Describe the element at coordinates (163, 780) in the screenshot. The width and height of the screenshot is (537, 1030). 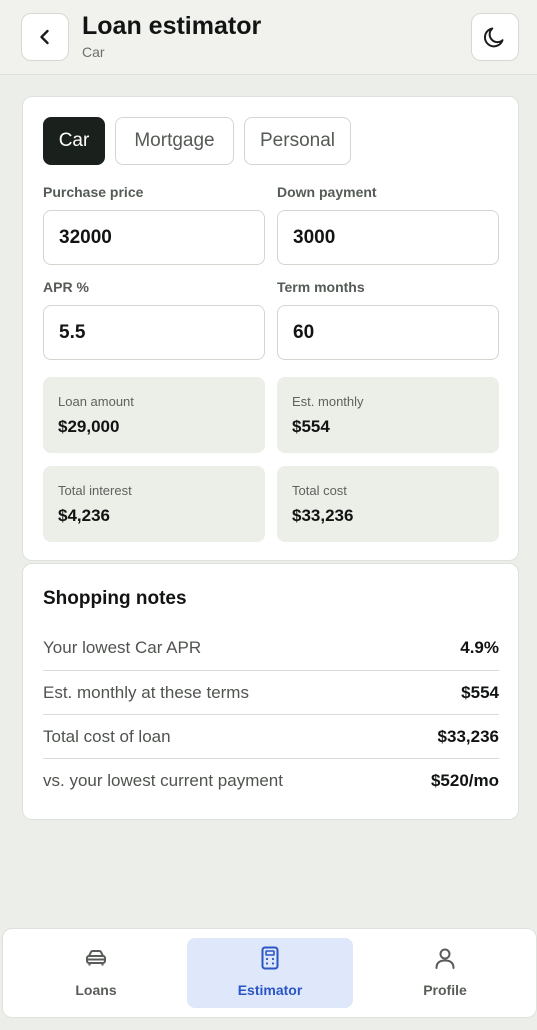
I see `note-label: vs. your lowest current payment` at that location.